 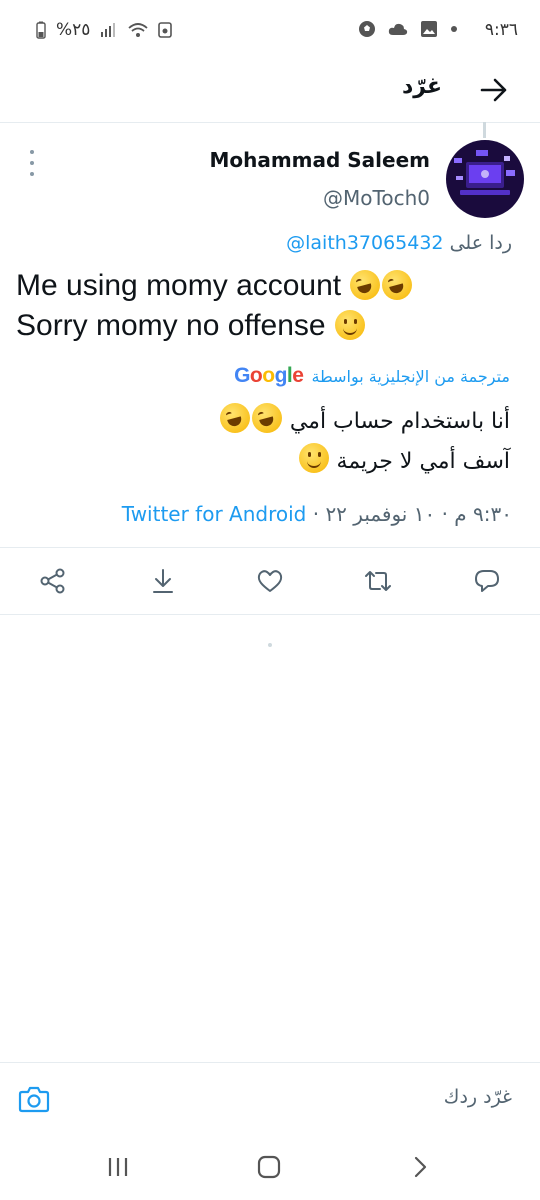 I want to click on system-navigation-bar, so click(x=270, y=1167).